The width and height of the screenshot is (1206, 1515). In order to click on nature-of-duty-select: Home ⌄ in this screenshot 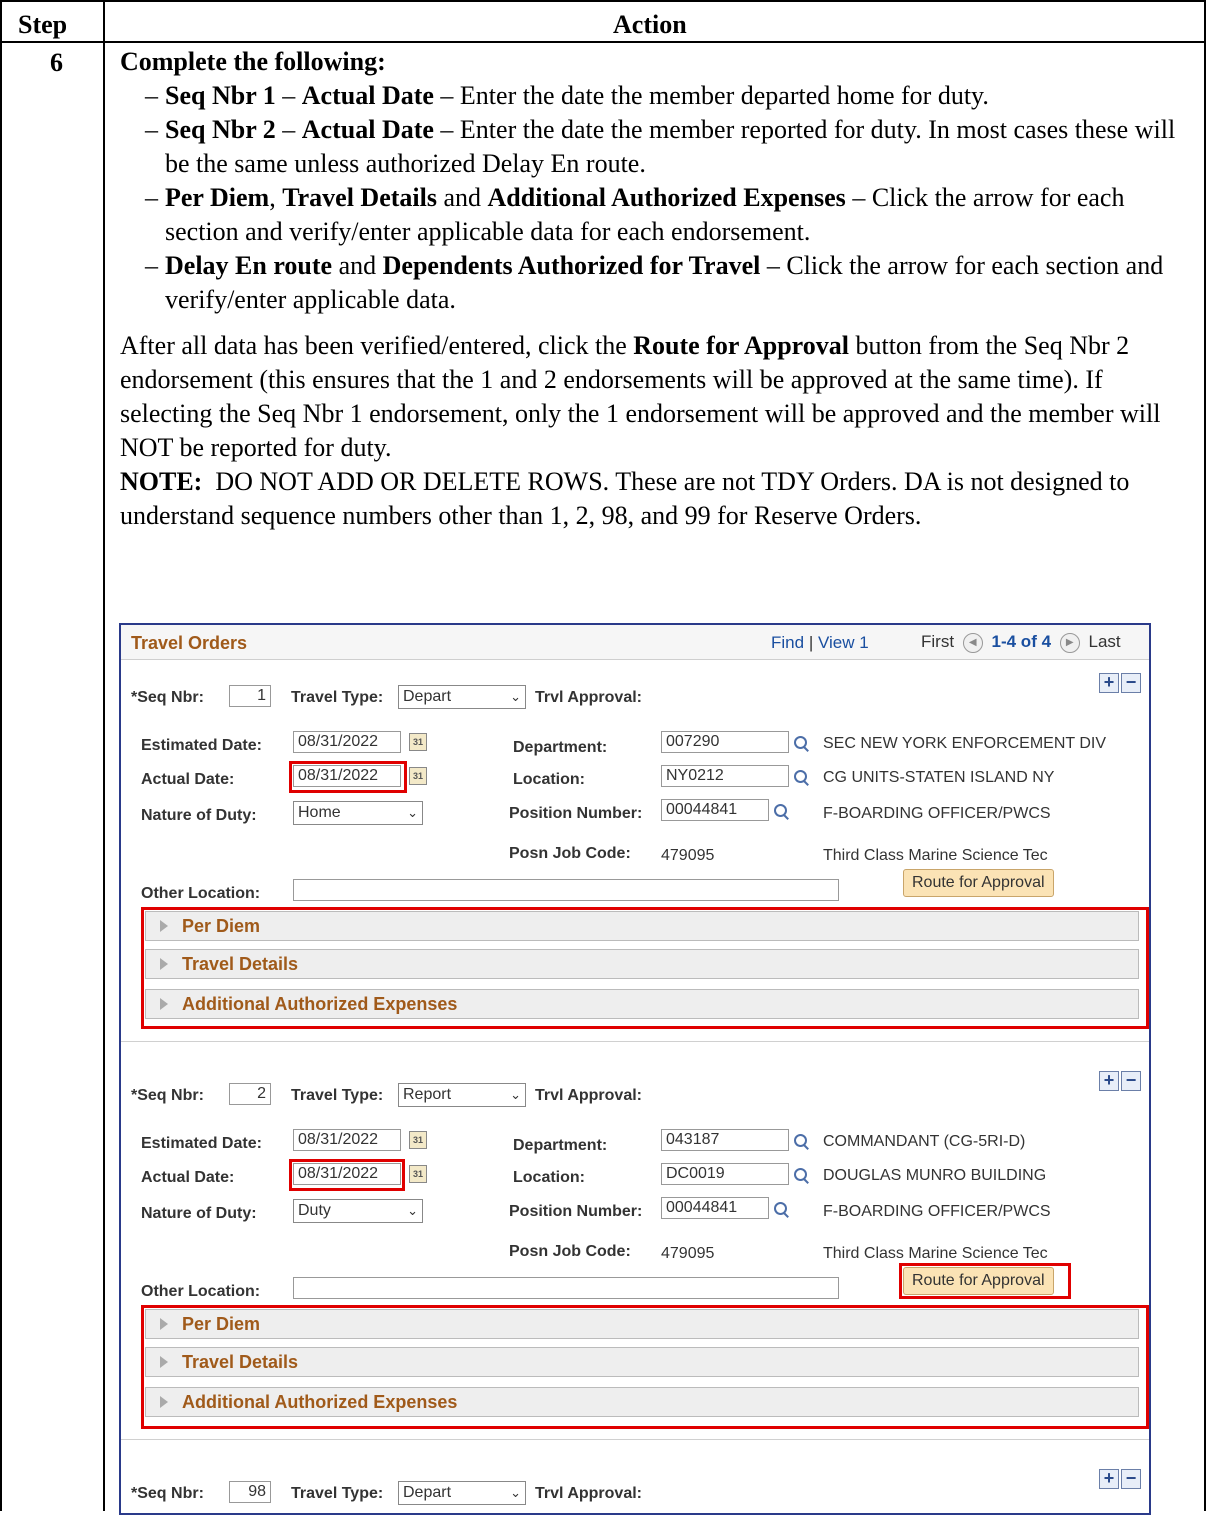, I will do `click(358, 813)`.